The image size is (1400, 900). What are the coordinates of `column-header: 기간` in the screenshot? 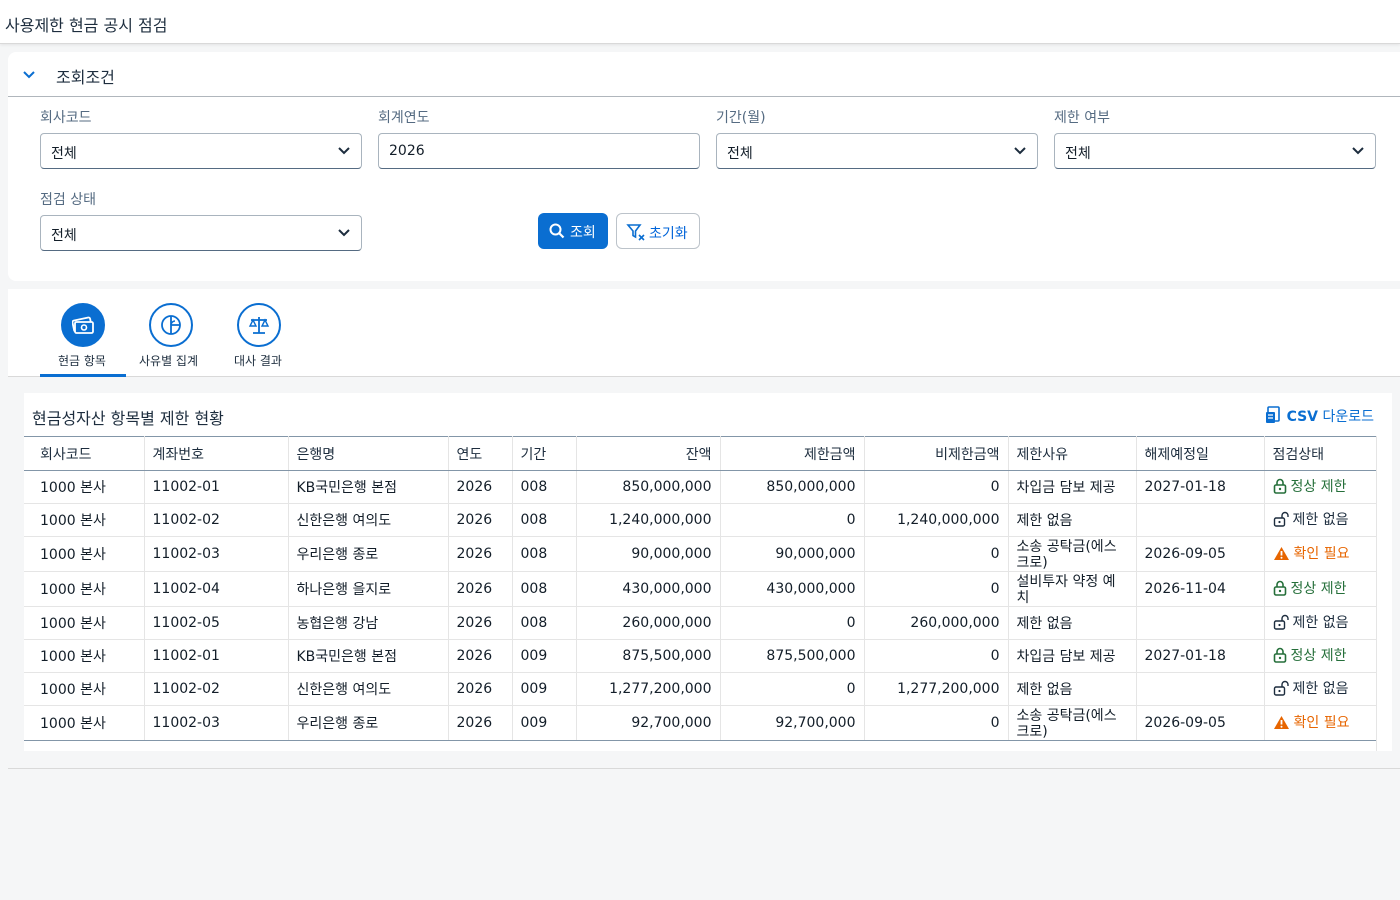 It's located at (544, 453).